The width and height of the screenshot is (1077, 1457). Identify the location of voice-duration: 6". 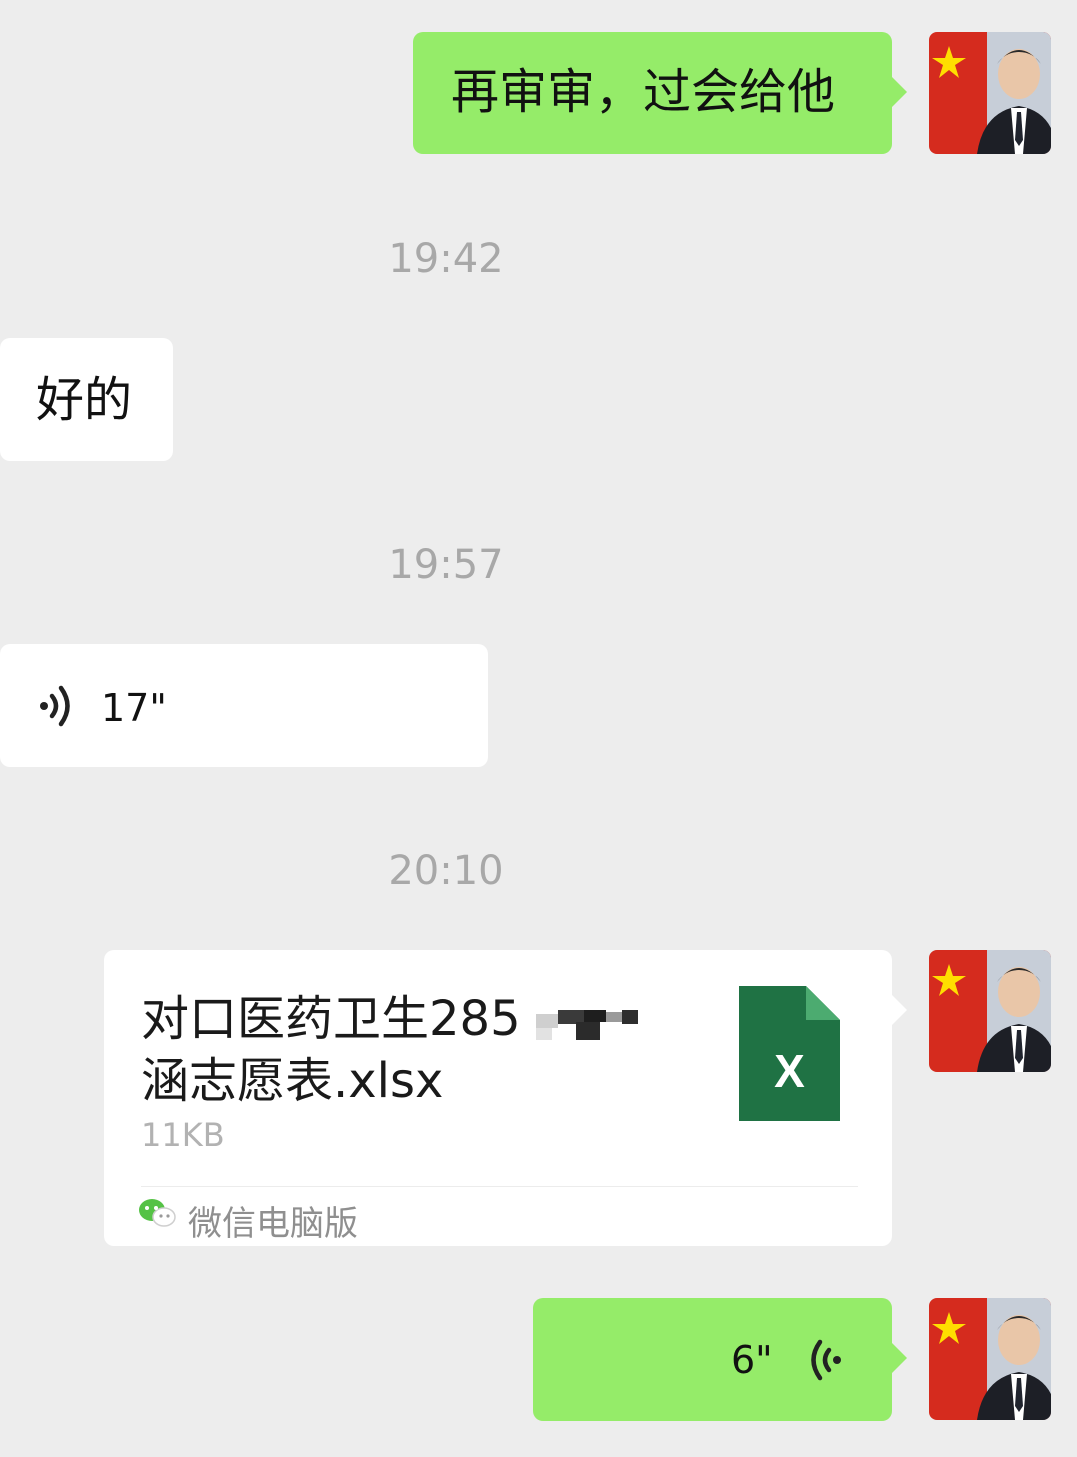
(752, 1360).